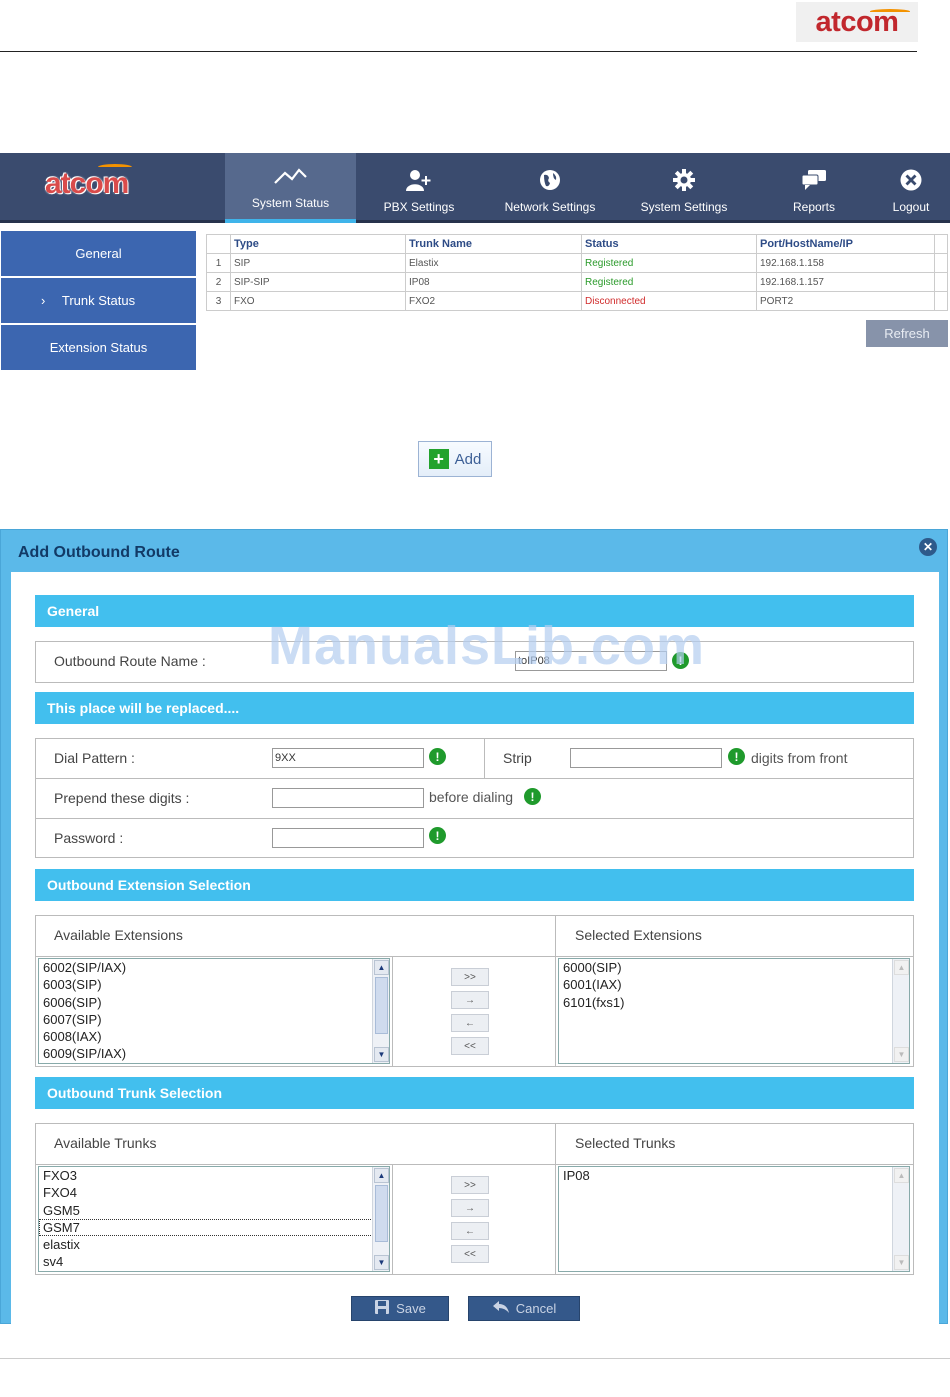 This screenshot has height=1397, width=950. What do you see at coordinates (493, 301) in the screenshot?
I see `cell-trunk-name: FXO2` at bounding box center [493, 301].